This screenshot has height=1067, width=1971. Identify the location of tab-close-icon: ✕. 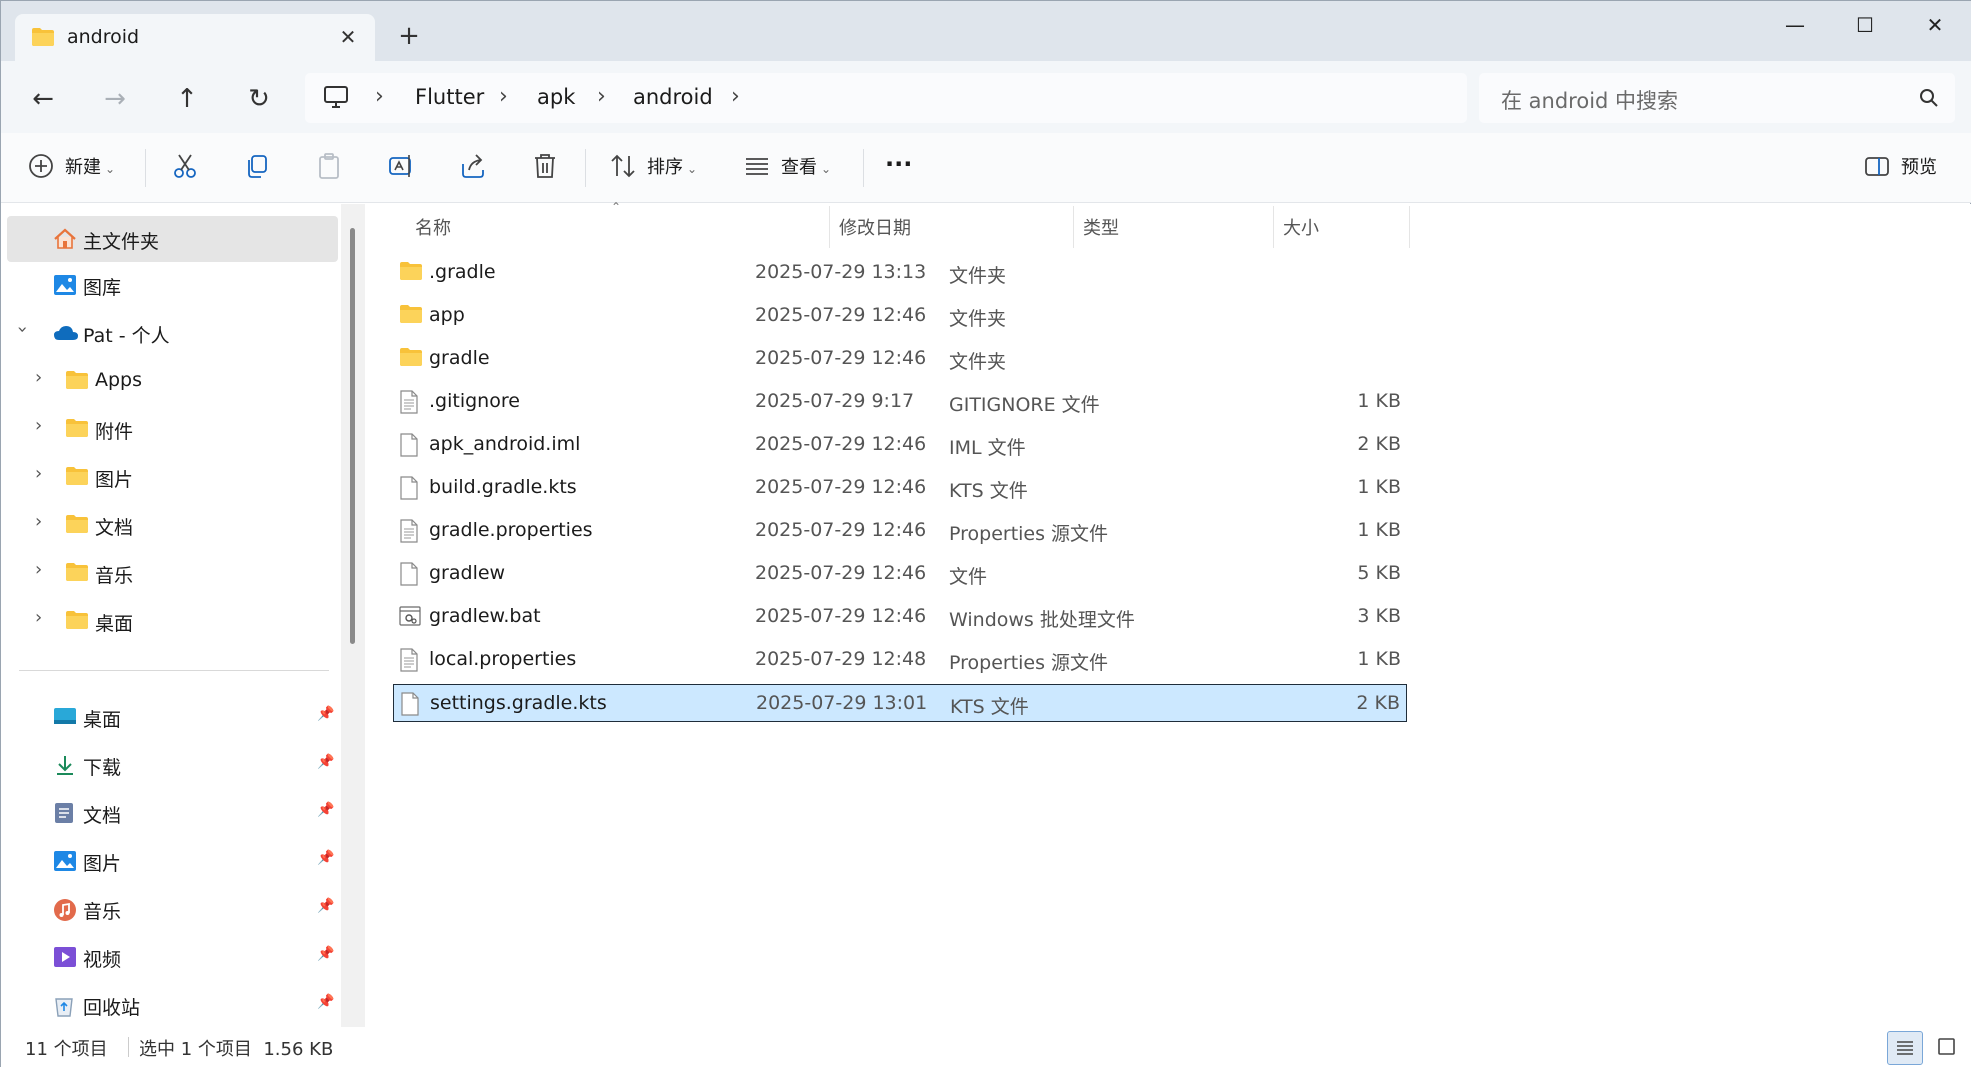
(348, 37).